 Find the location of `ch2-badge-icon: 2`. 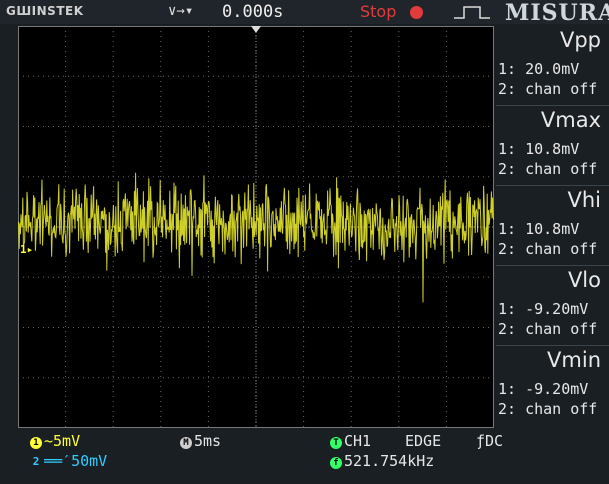

ch2-badge-icon: 2 is located at coordinates (36, 461).